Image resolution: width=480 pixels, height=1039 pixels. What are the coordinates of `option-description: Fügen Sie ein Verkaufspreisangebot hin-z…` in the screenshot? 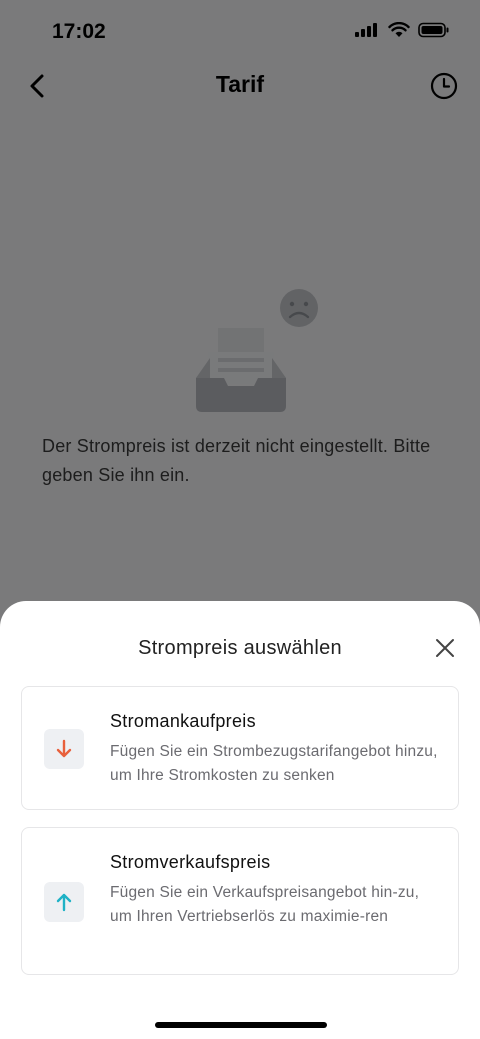 It's located at (265, 904).